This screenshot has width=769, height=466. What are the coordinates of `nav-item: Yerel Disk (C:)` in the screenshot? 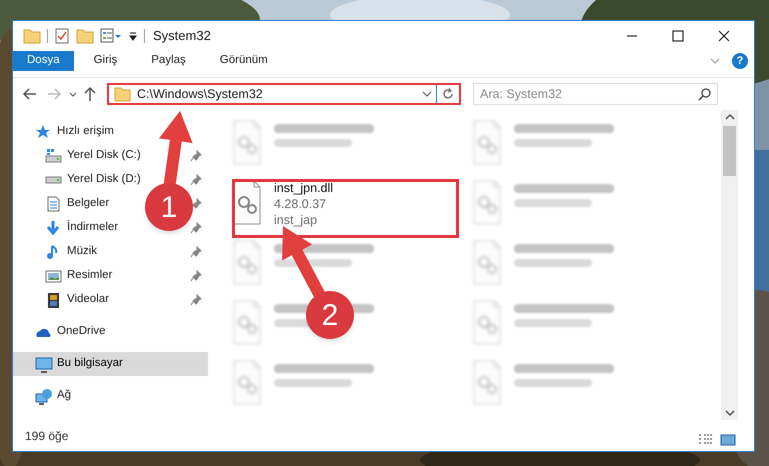 It's located at (104, 156).